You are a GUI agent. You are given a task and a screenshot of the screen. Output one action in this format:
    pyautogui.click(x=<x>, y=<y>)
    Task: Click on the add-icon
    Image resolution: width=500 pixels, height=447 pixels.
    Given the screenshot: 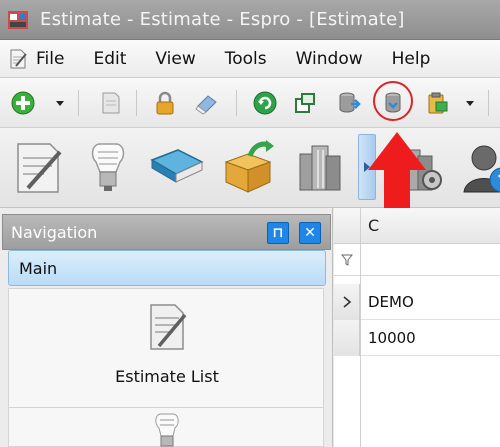 What is the action you would take?
    pyautogui.click(x=23, y=103)
    